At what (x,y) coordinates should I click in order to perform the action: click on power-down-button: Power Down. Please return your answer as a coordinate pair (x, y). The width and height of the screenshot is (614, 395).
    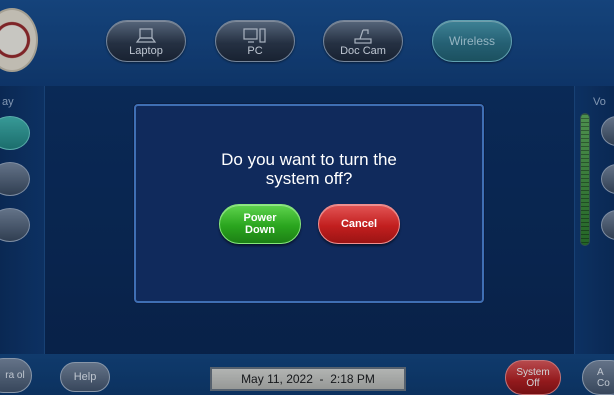
    Looking at the image, I should click on (260, 224).